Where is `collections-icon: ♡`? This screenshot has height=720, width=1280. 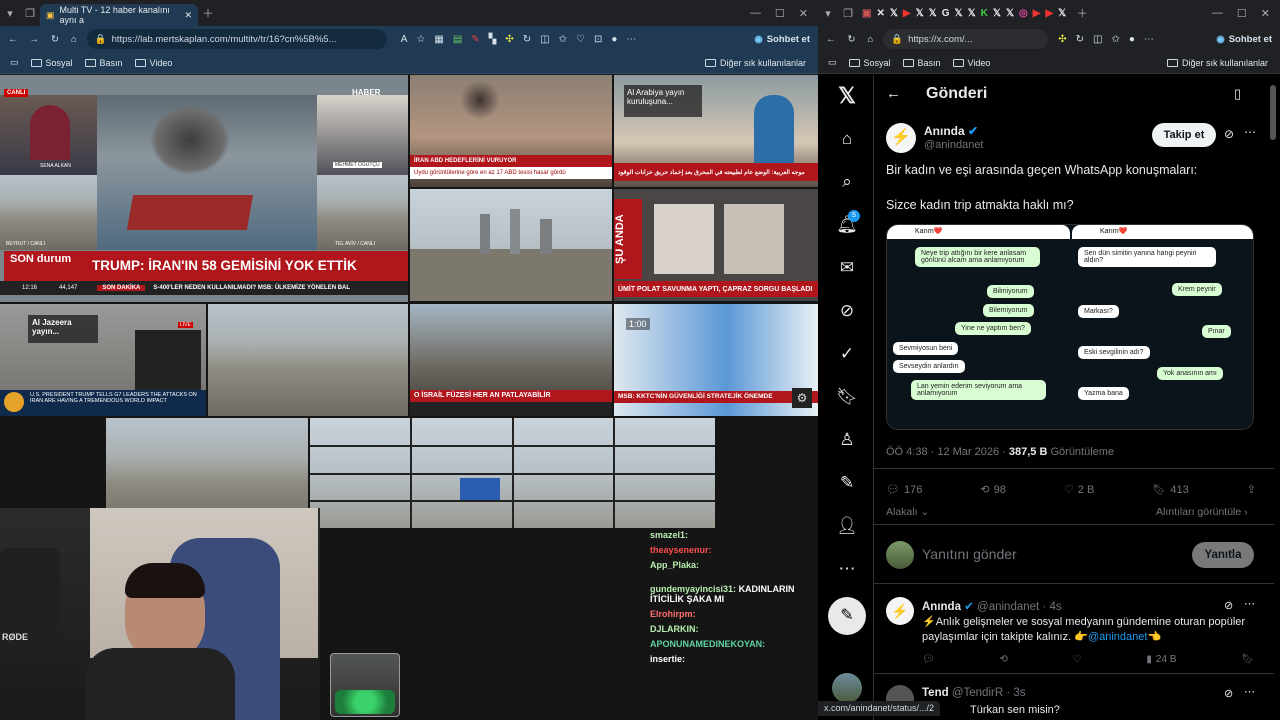 collections-icon: ♡ is located at coordinates (580, 39).